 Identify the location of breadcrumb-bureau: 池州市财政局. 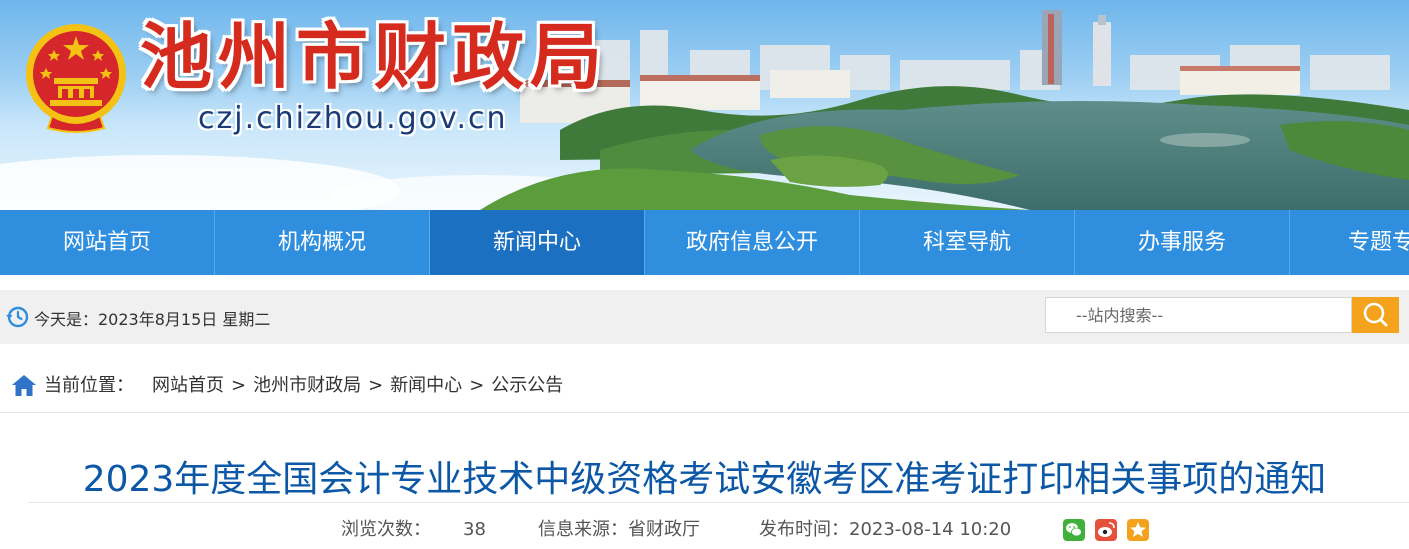
(307, 385).